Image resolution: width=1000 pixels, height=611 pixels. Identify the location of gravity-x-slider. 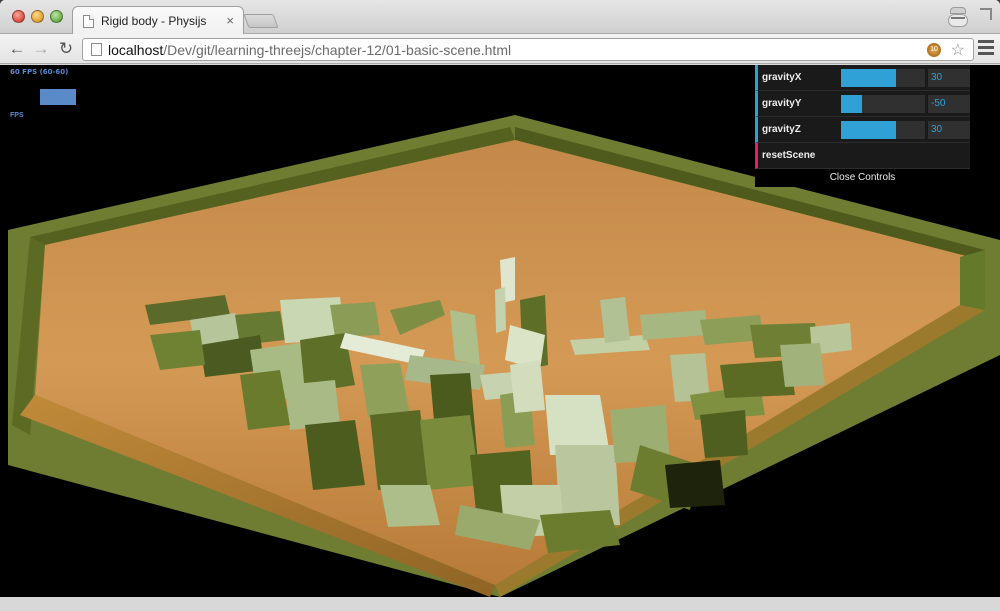
(883, 78).